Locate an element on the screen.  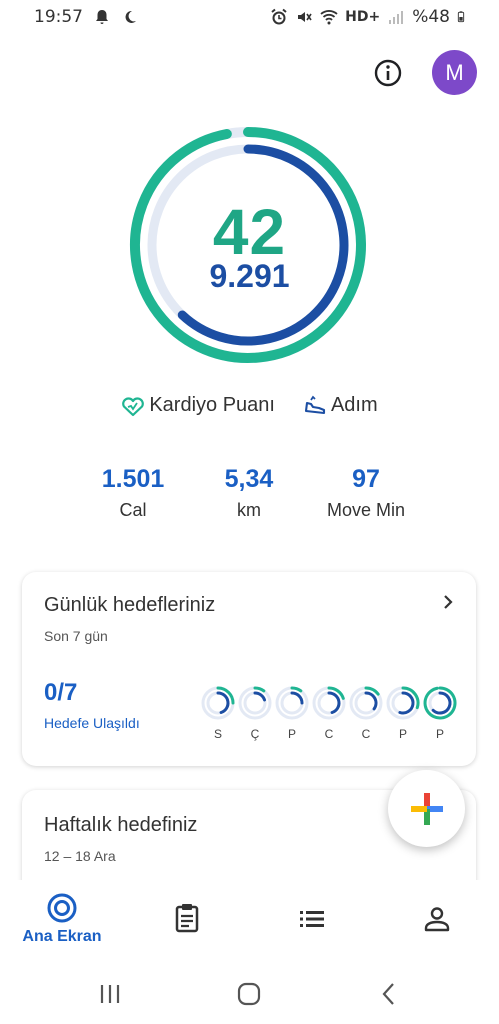
legend-cardio-label: Kardiyo Puanı is located at coordinates (212, 405).